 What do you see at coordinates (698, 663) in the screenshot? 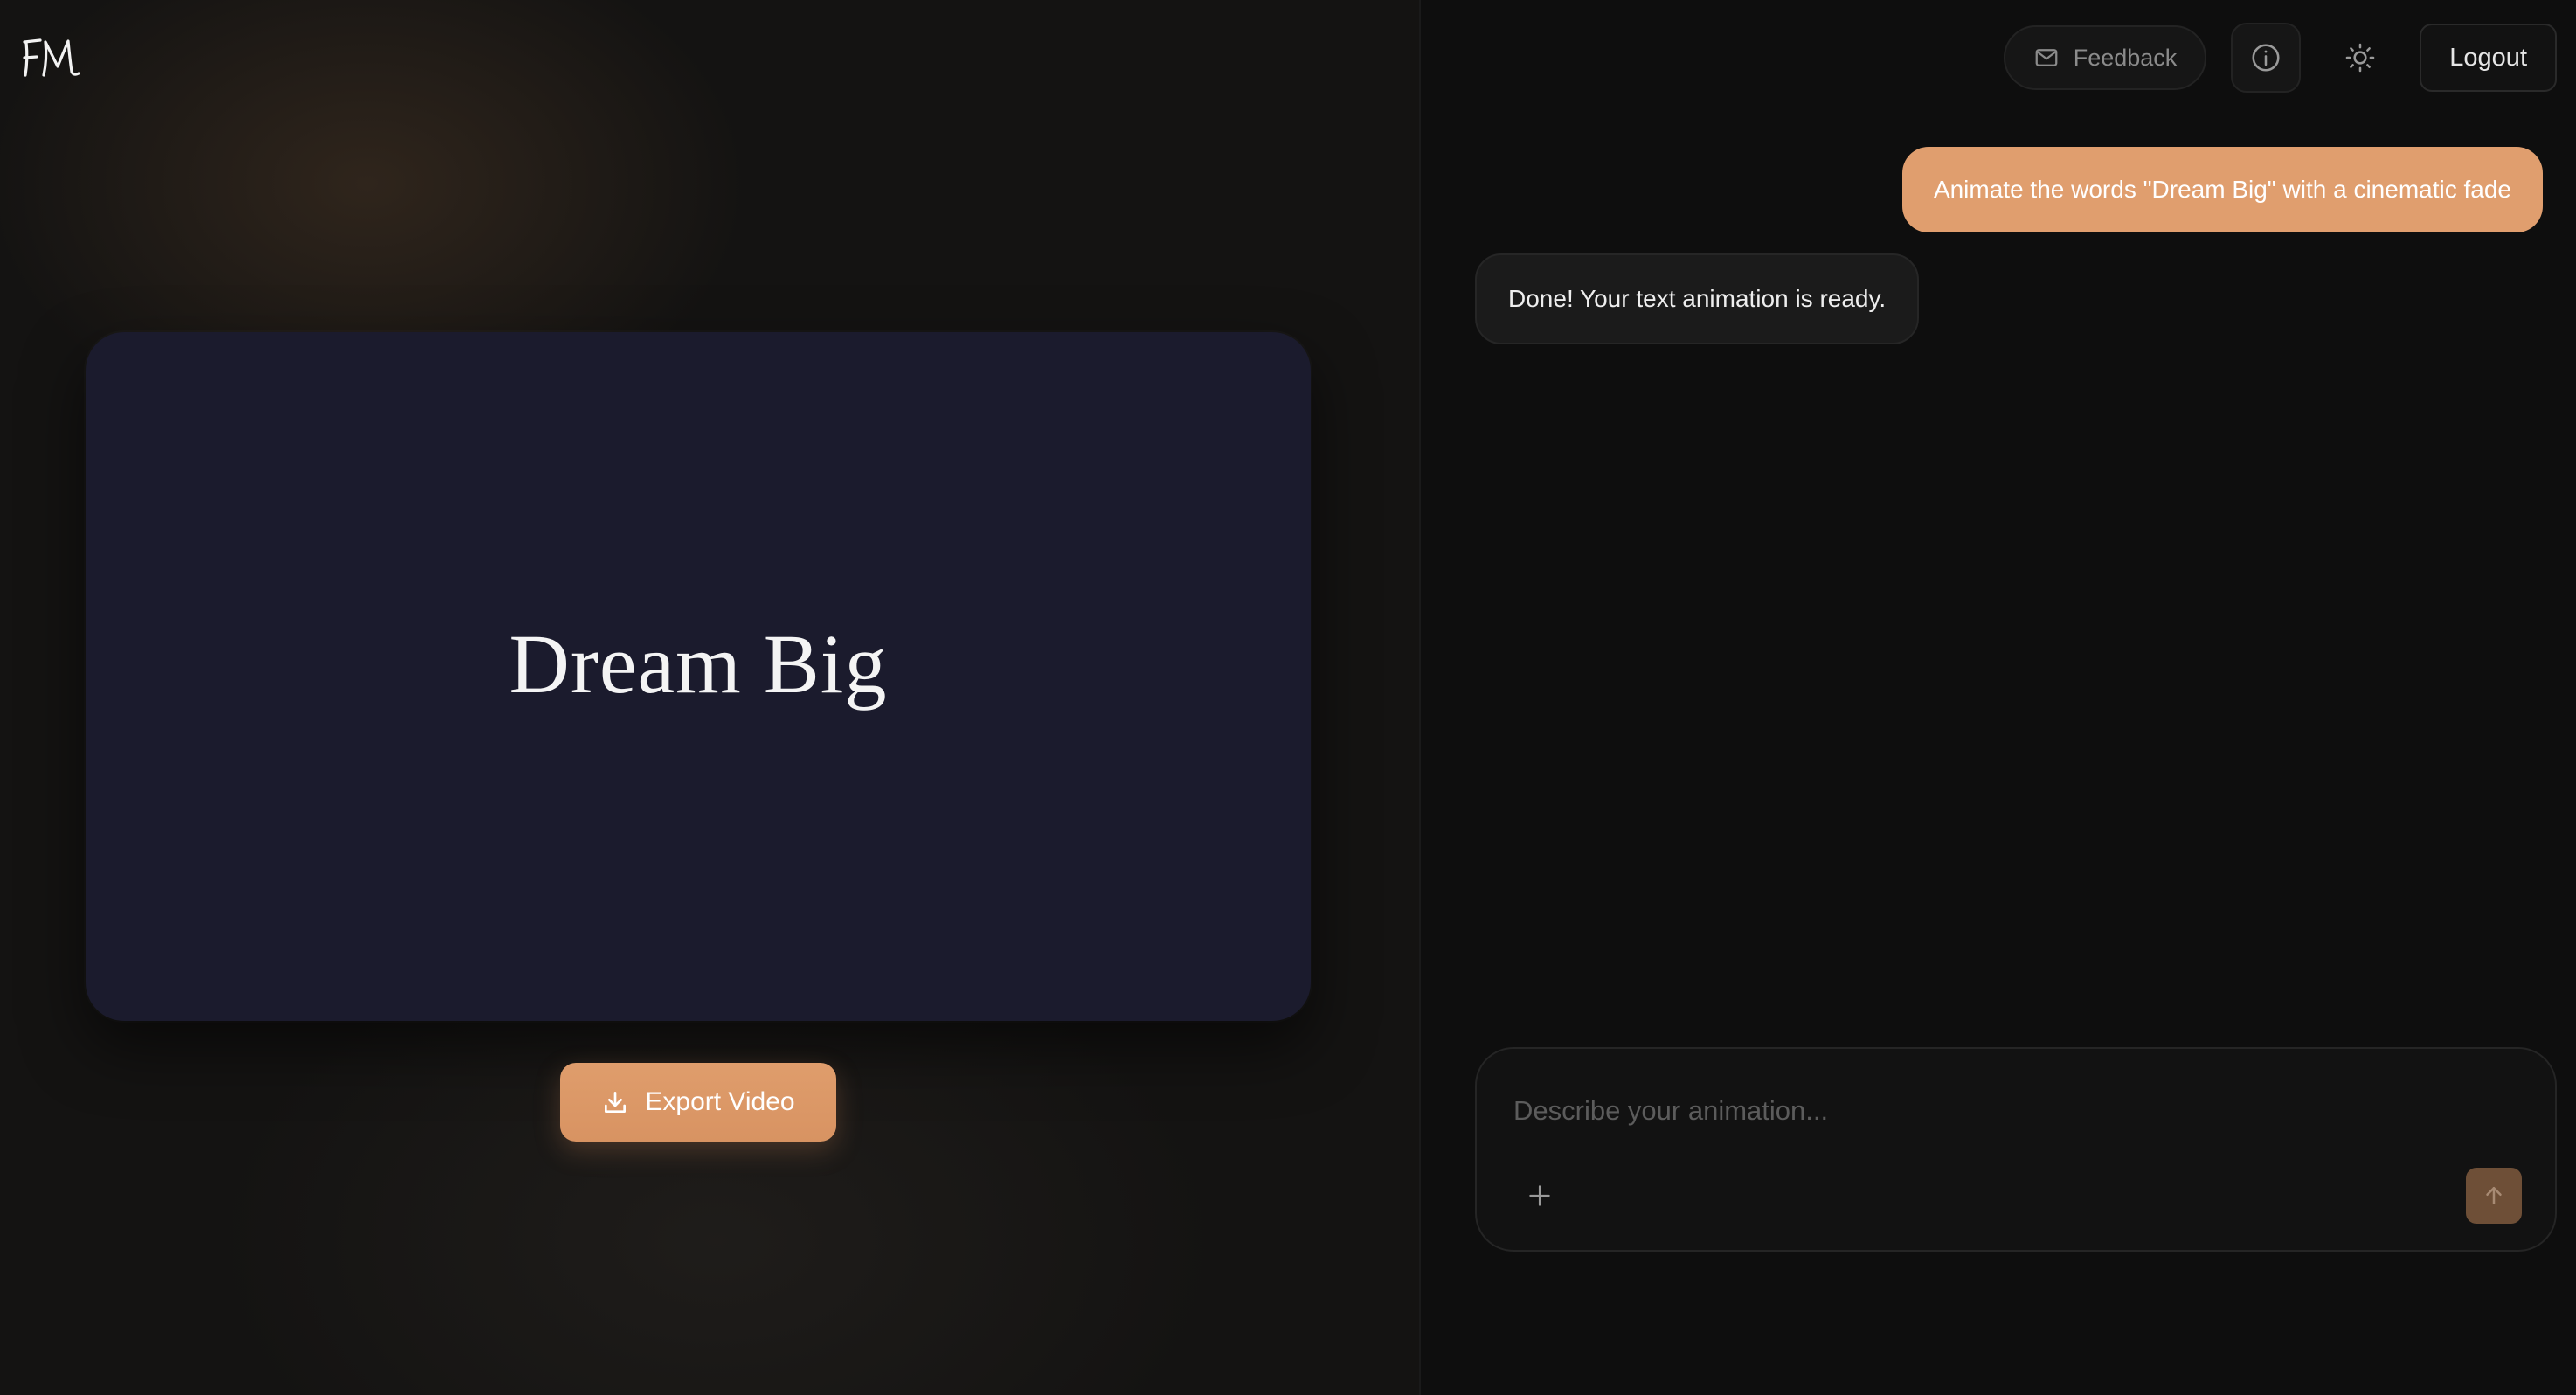
I see `preview-title: Dream Big` at bounding box center [698, 663].